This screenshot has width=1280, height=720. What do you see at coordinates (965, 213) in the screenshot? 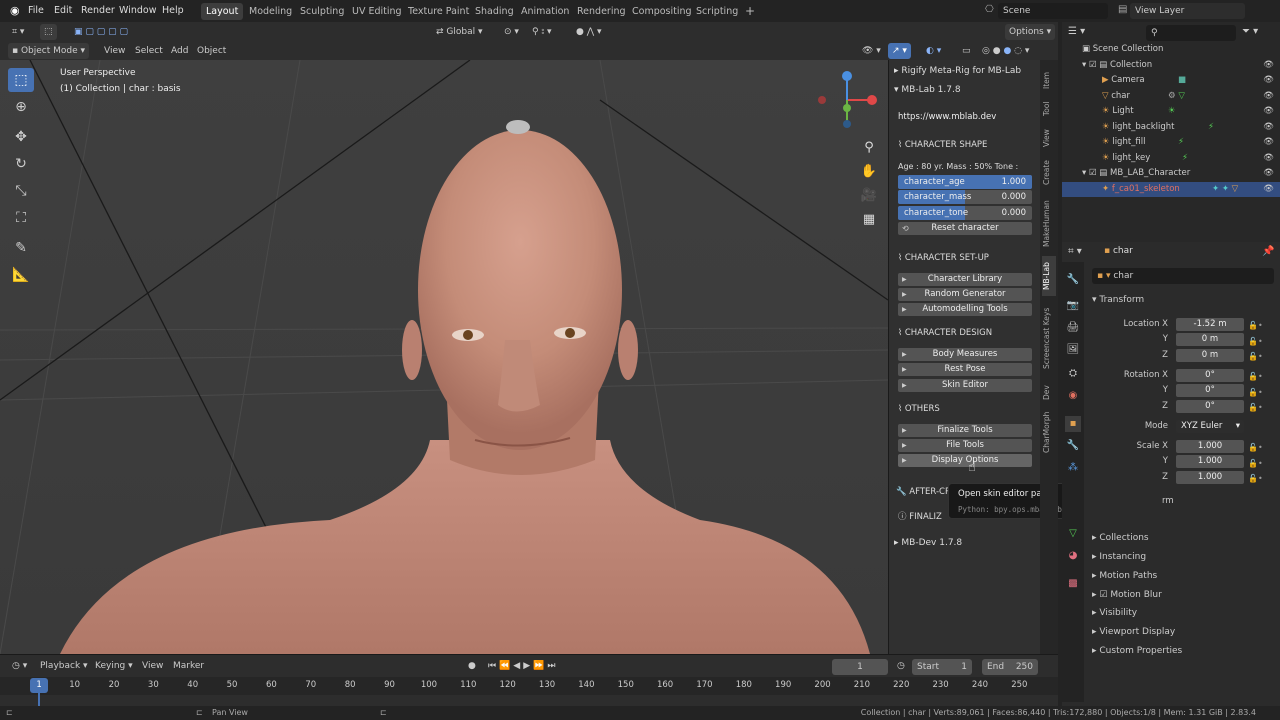
I see `slider-character-tone: character_tone 0.000` at bounding box center [965, 213].